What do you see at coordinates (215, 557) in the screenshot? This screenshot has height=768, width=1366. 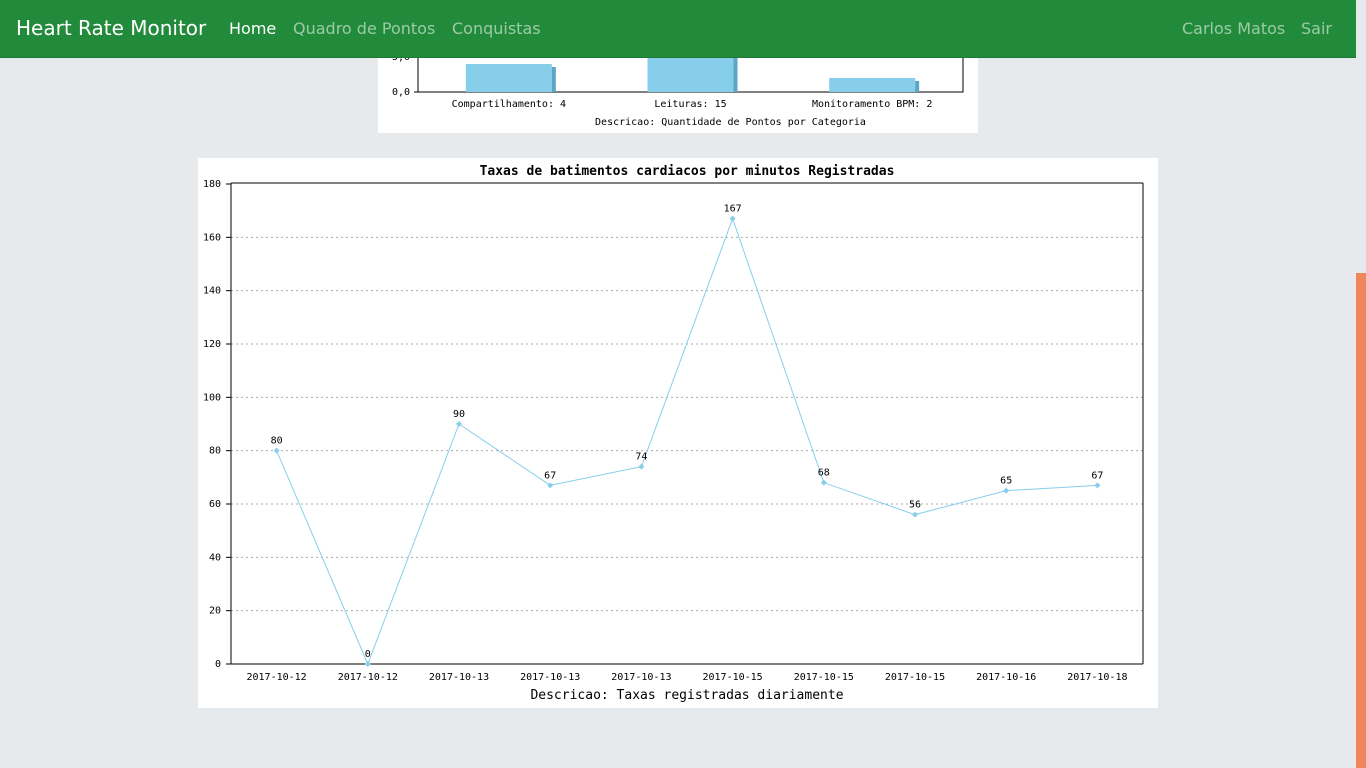 I see `y-tick-label: 40` at bounding box center [215, 557].